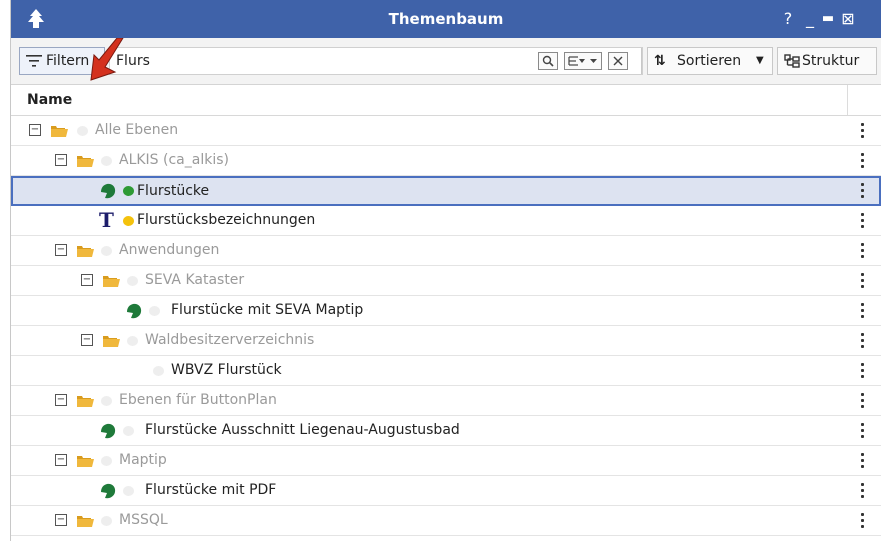 Image resolution: width=881 pixels, height=541 pixels. What do you see at coordinates (446, 341) in the screenshot?
I see `tree-row: − Waldbesitzerverzeichnis` at bounding box center [446, 341].